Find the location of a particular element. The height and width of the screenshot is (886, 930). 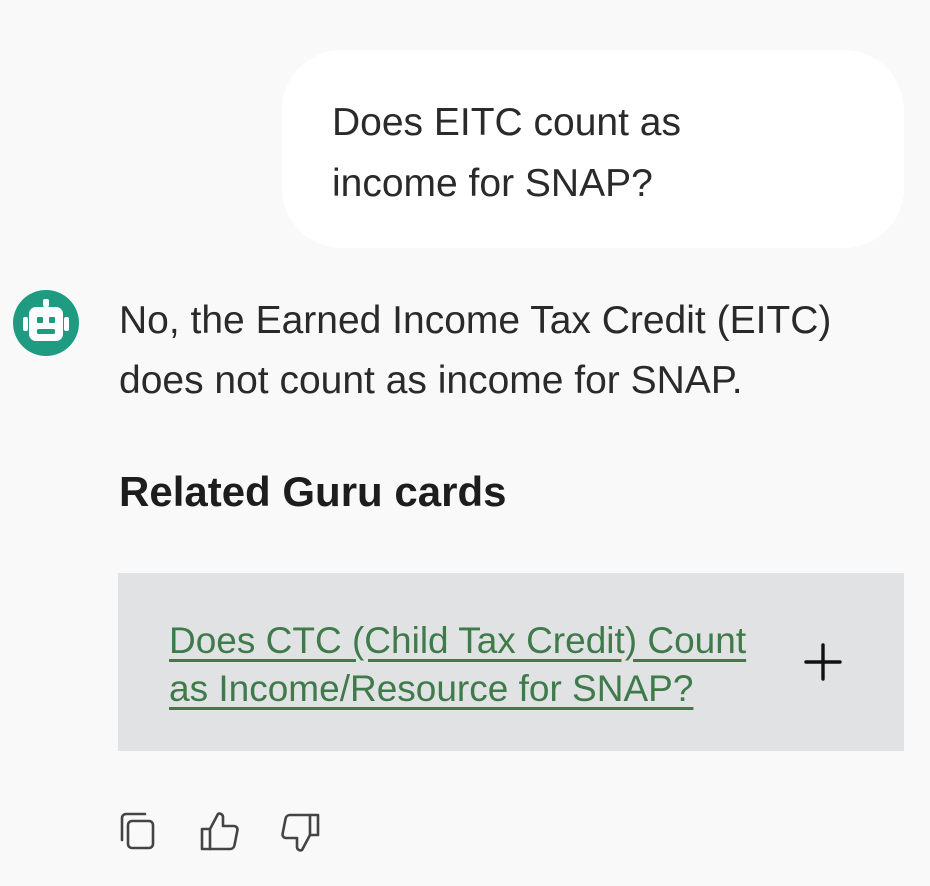

user-message-bubble: Does EITC count as income for SNAP? is located at coordinates (593, 149).